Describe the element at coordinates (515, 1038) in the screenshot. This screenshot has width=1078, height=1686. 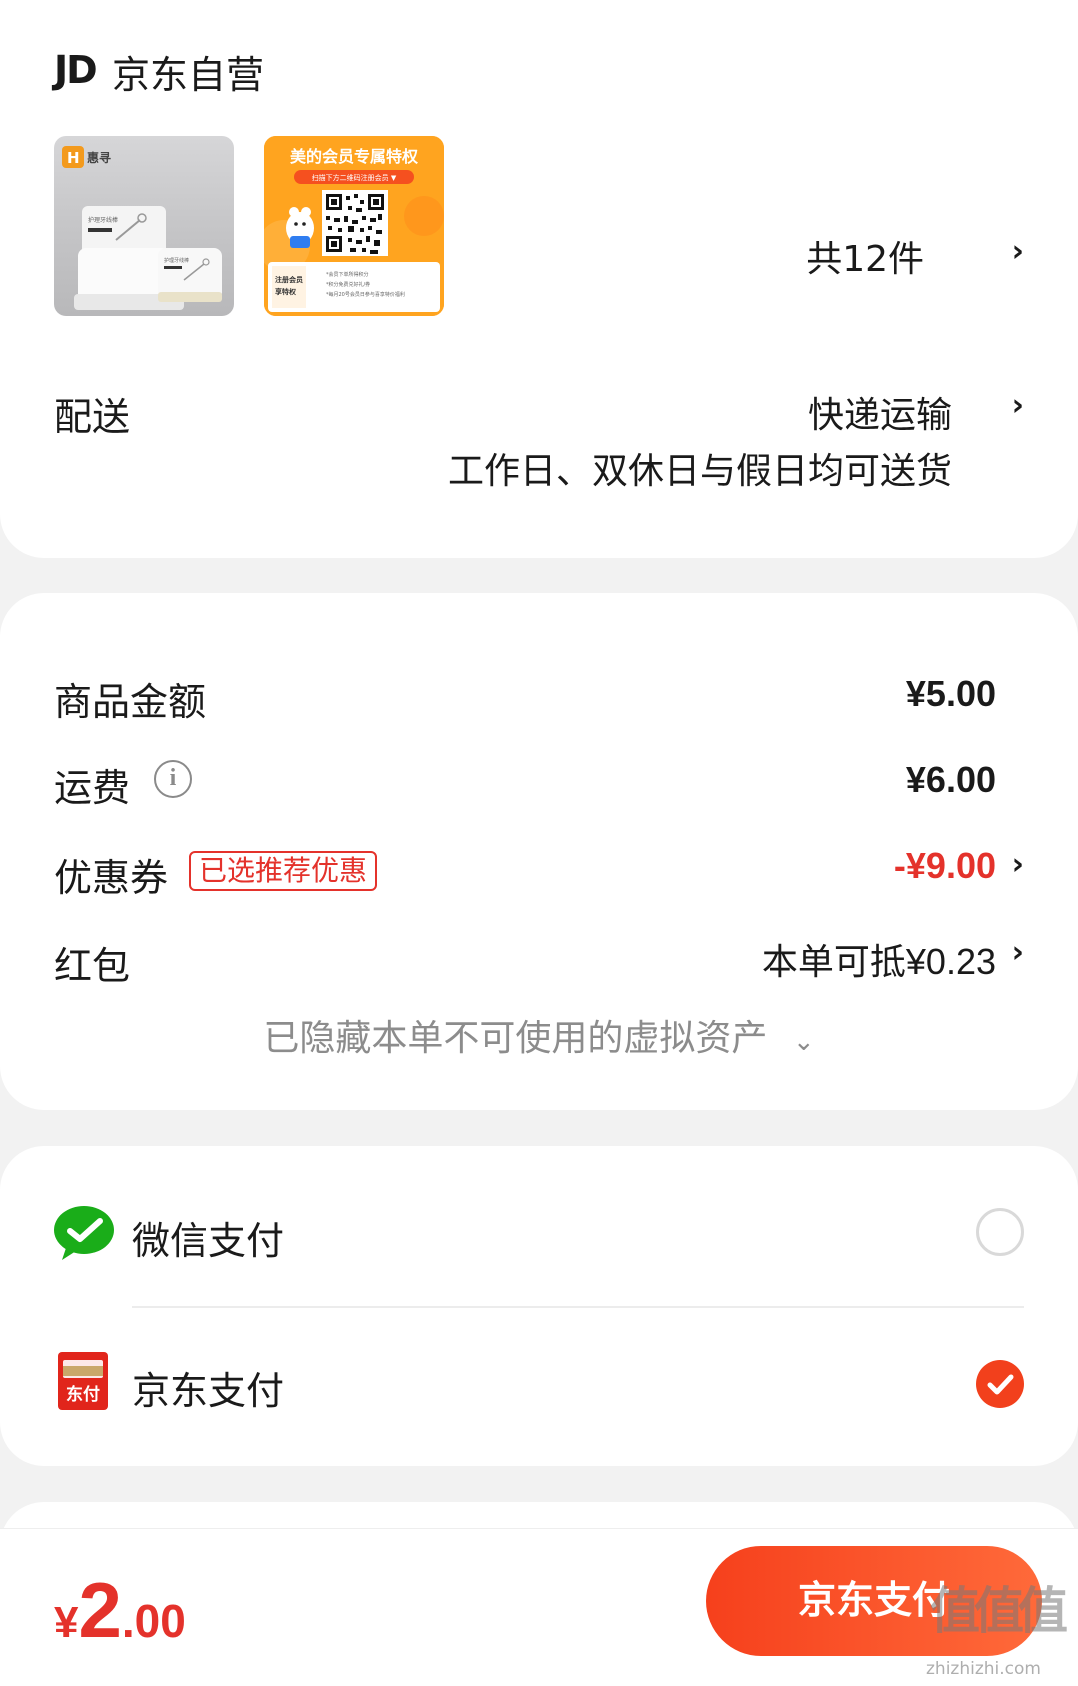
I see `hidden-assets-text: 已隐藏本单不可使用的虚拟资产` at that location.